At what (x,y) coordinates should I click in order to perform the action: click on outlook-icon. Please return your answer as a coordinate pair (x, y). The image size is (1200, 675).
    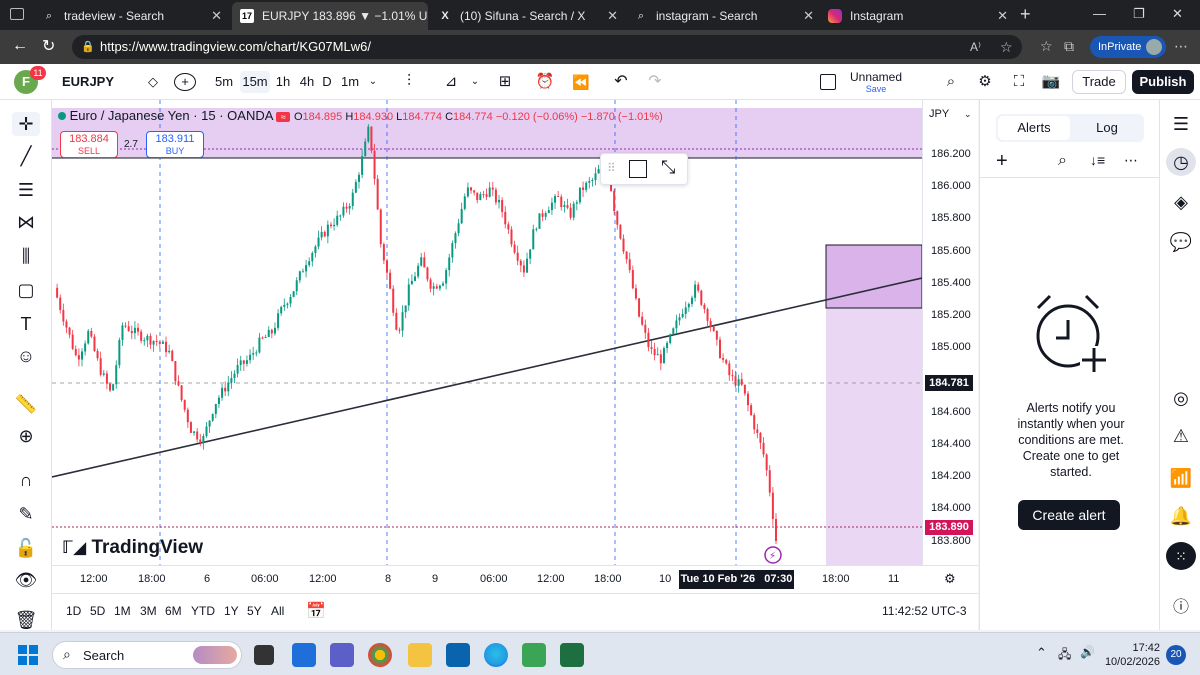
    Looking at the image, I should click on (458, 655).